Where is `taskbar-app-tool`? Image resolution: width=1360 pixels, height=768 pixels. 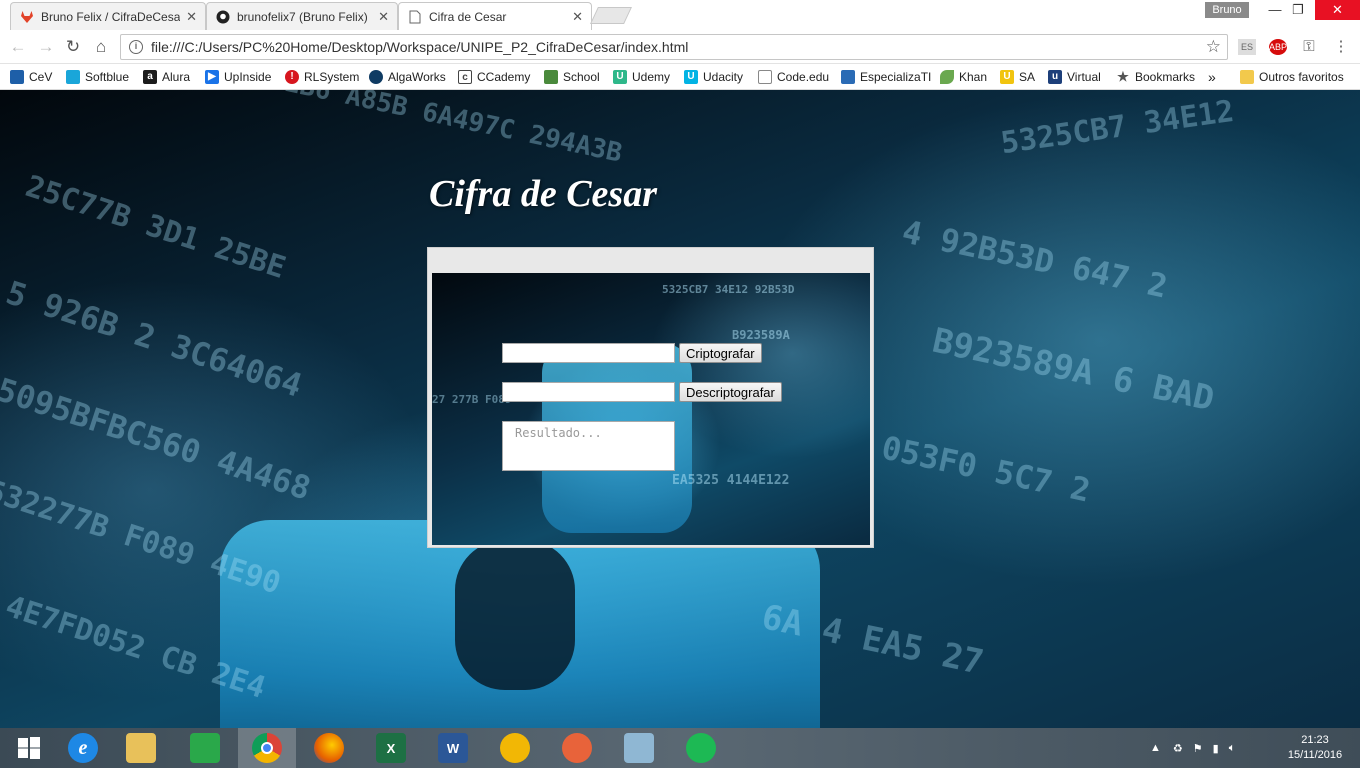
taskbar-app-tool is located at coordinates (577, 748).